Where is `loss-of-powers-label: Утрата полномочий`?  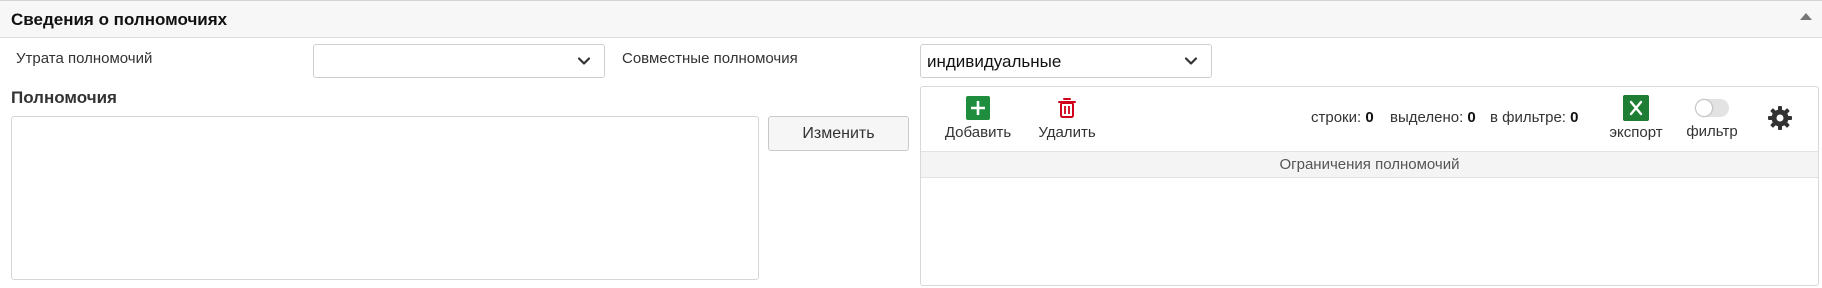 loss-of-powers-label: Утрата полномочий is located at coordinates (84, 58).